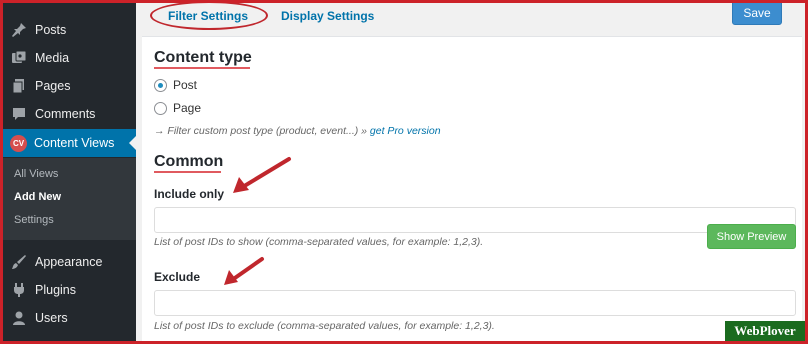  I want to click on brush-icon, so click(19, 262).